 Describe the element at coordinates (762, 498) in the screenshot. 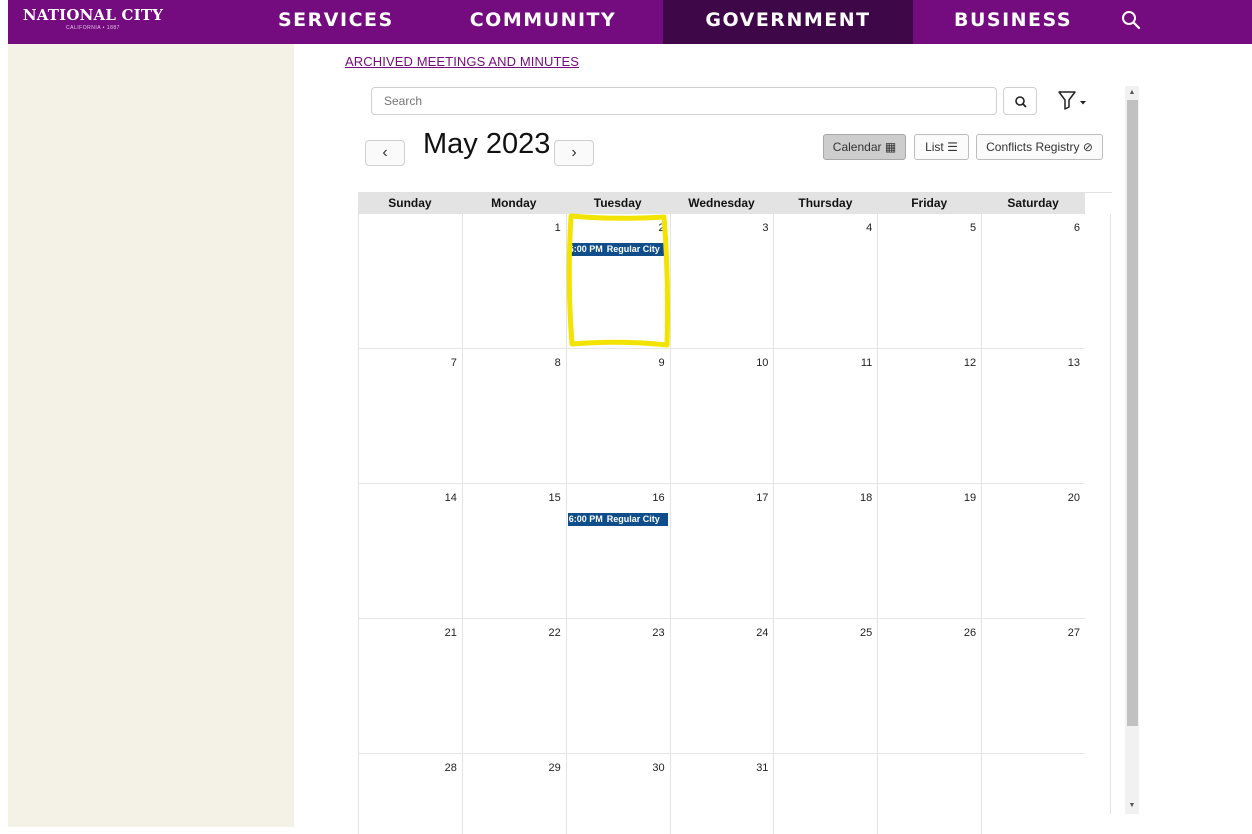

I see `day-number: 17` at that location.